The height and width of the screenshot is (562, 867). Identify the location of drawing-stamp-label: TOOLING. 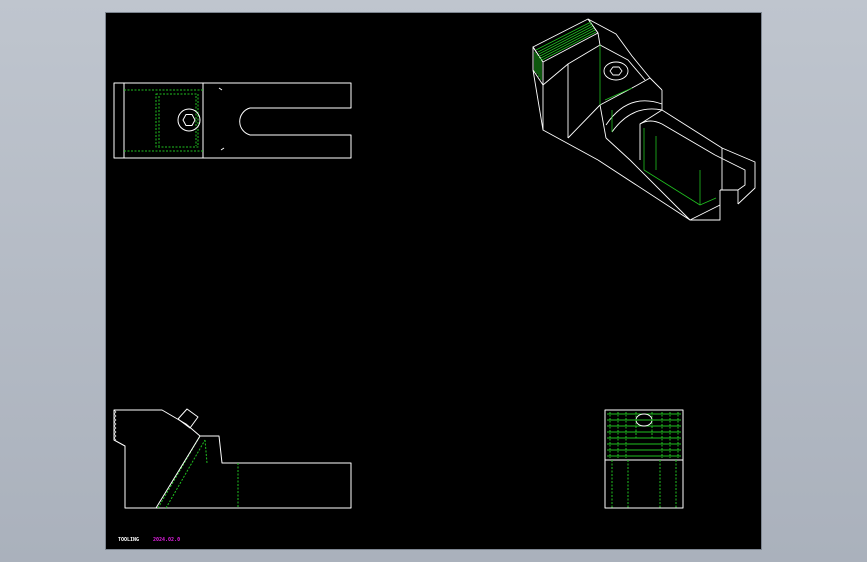
(129, 540).